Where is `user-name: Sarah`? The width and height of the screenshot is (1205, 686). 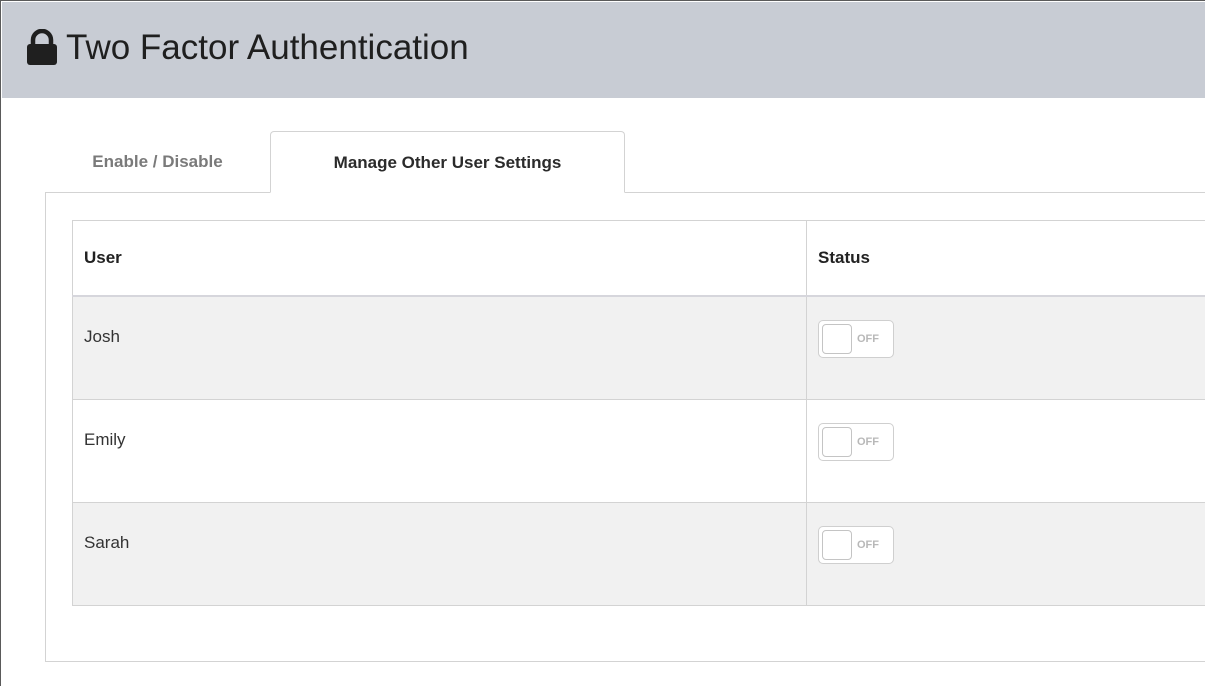
user-name: Sarah is located at coordinates (107, 542).